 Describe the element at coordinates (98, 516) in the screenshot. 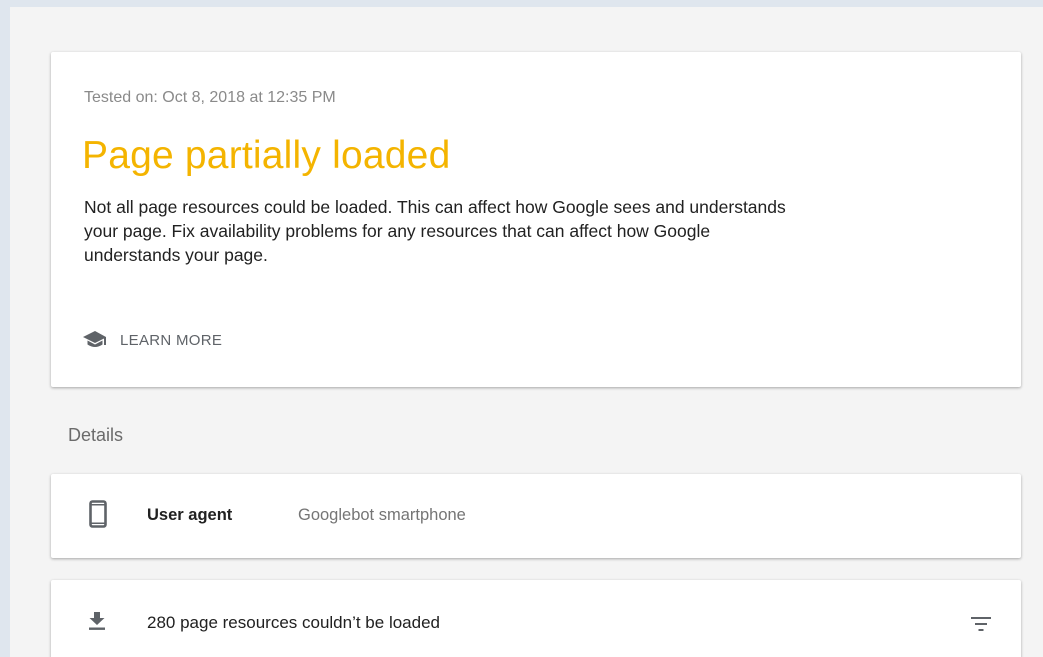

I see `smartphone-icon` at that location.